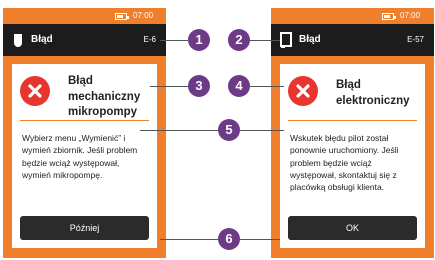 Image resolution: width=435 pixels, height=260 pixels. Describe the element at coordinates (84, 40) in the screenshot. I see `header-bar: Błąd E-6` at that location.